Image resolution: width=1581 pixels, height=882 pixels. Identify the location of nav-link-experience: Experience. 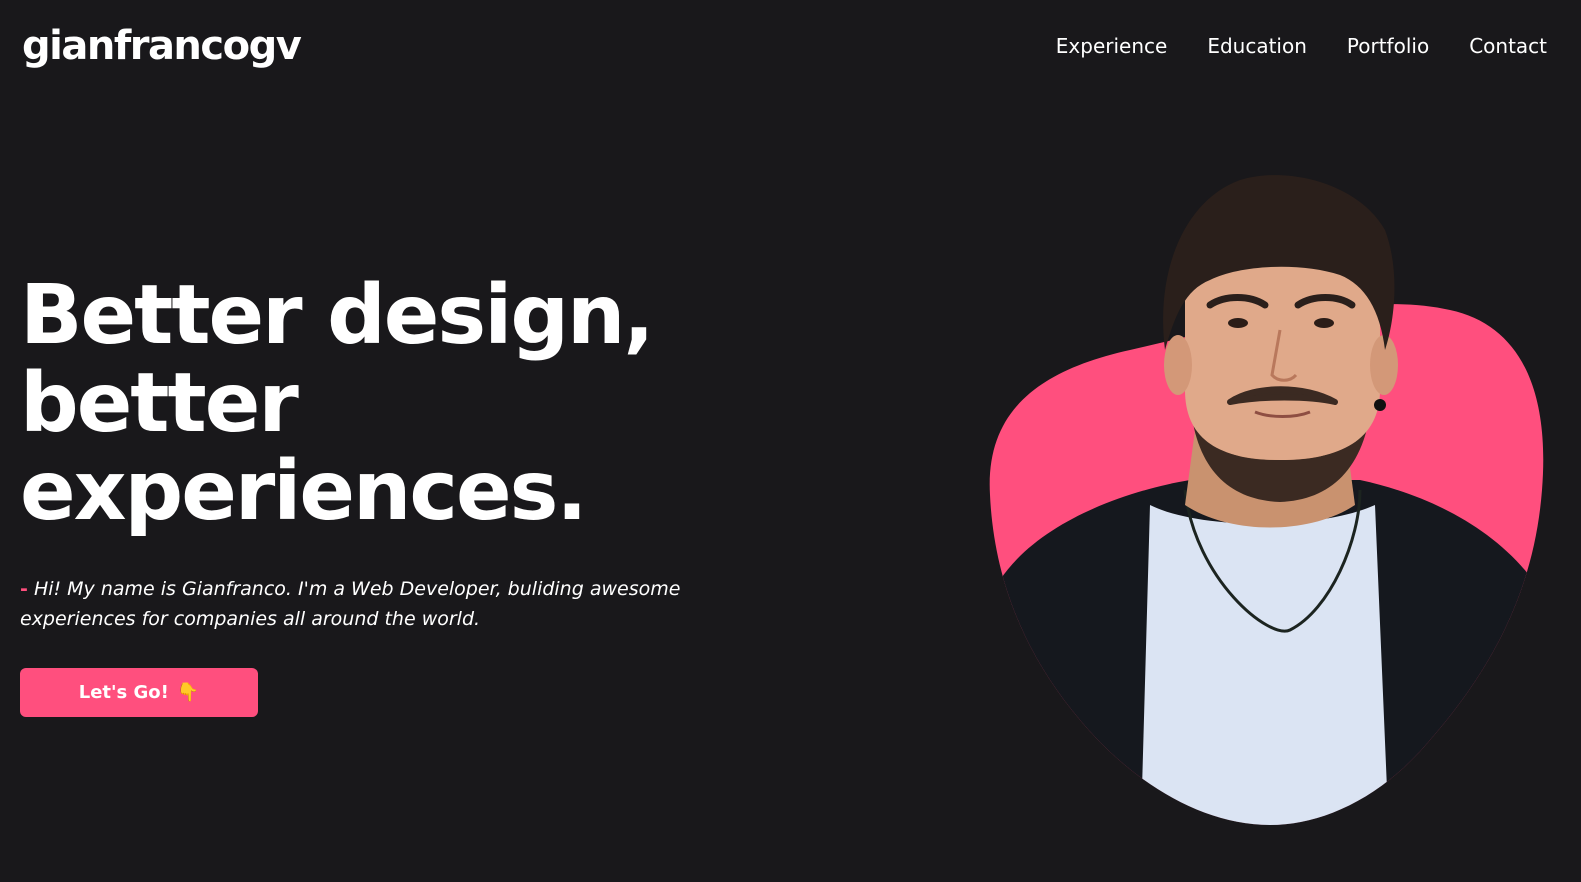
(1112, 46).